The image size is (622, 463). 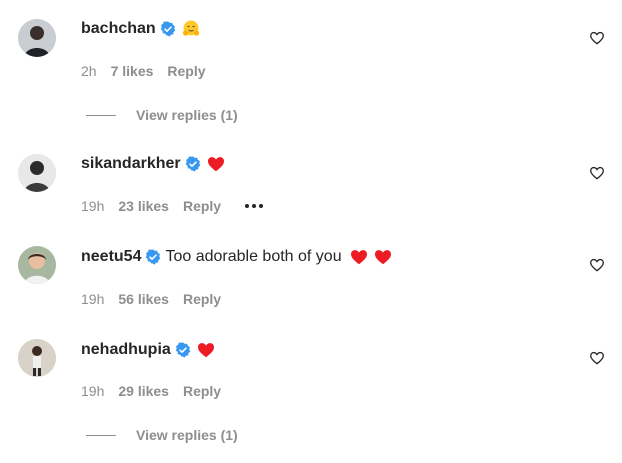 What do you see at coordinates (254, 206) in the screenshot?
I see `more-options-icon` at bounding box center [254, 206].